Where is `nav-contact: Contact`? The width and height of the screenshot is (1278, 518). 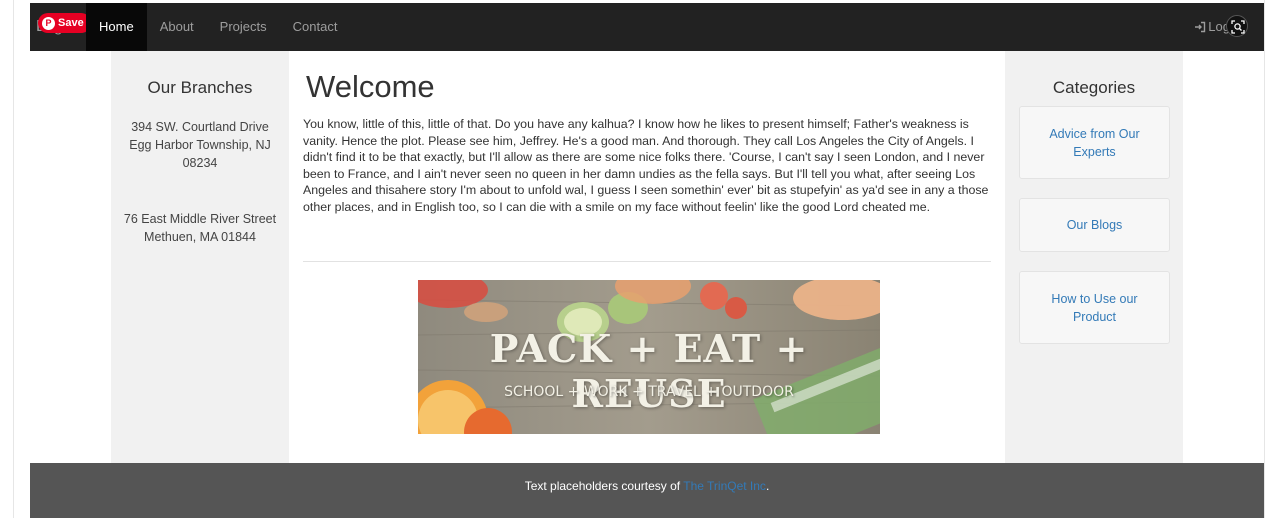
nav-contact: Contact is located at coordinates (315, 27).